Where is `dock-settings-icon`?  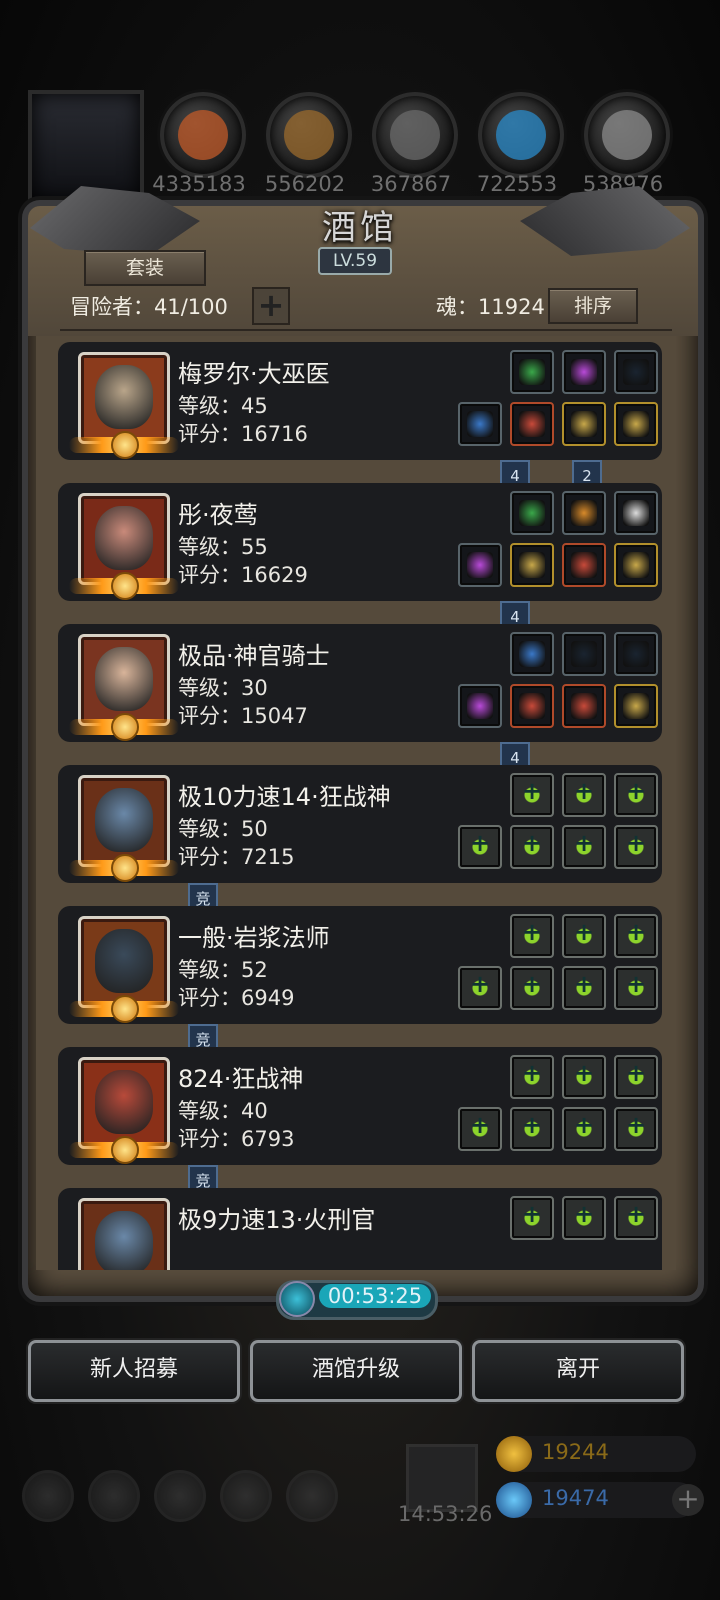 dock-settings-icon is located at coordinates (48, 1496).